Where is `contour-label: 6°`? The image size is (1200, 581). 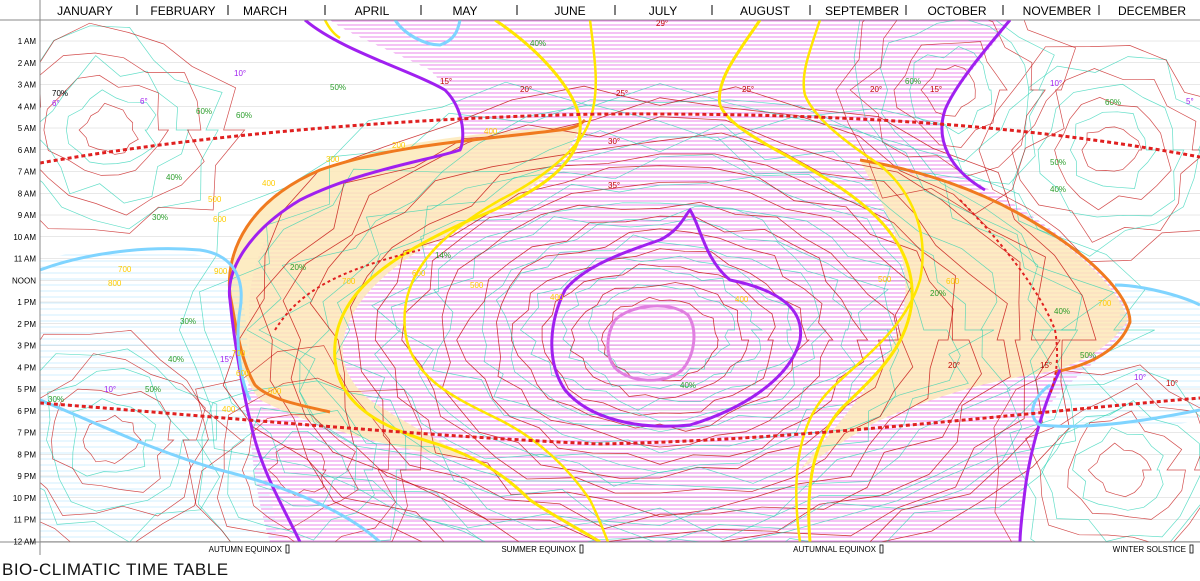 contour-label: 6° is located at coordinates (144, 101).